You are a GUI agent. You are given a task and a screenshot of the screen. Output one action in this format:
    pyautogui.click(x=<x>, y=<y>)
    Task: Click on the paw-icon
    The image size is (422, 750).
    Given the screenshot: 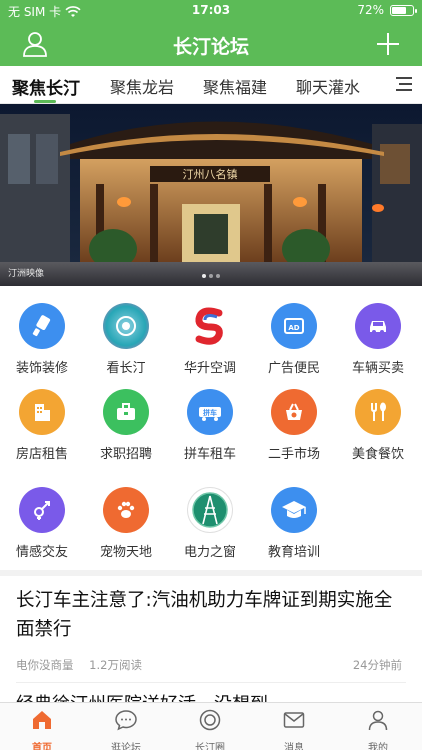 What is the action you would take?
    pyautogui.click(x=126, y=510)
    